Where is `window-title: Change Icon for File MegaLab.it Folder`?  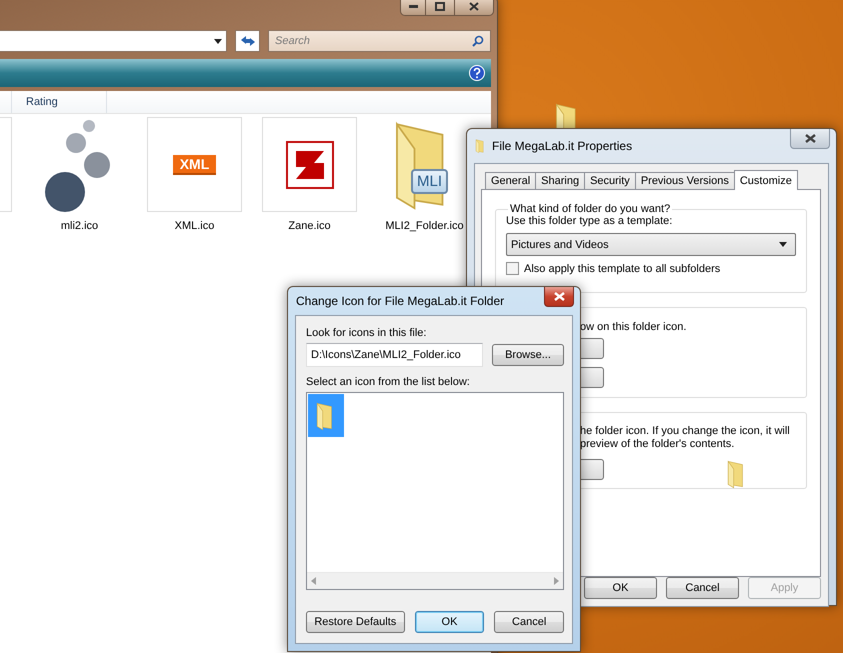 window-title: Change Icon for File MegaLab.it Folder is located at coordinates (401, 301).